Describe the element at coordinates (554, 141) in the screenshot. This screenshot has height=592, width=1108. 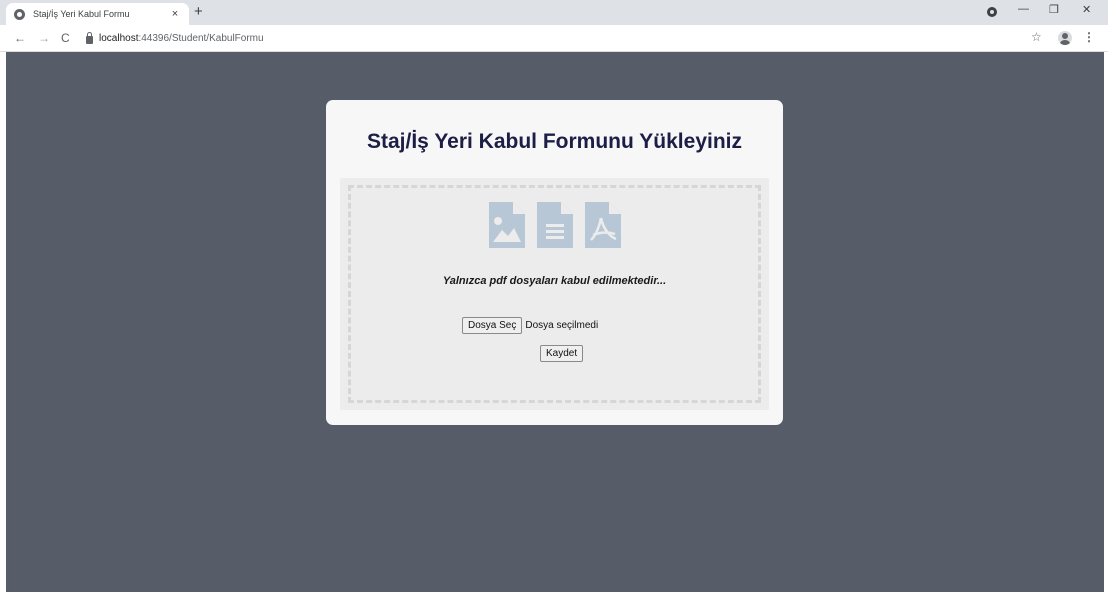
I see `page-title: Staj/İş Yeri Kabul Formunu Yükleyiniz` at that location.